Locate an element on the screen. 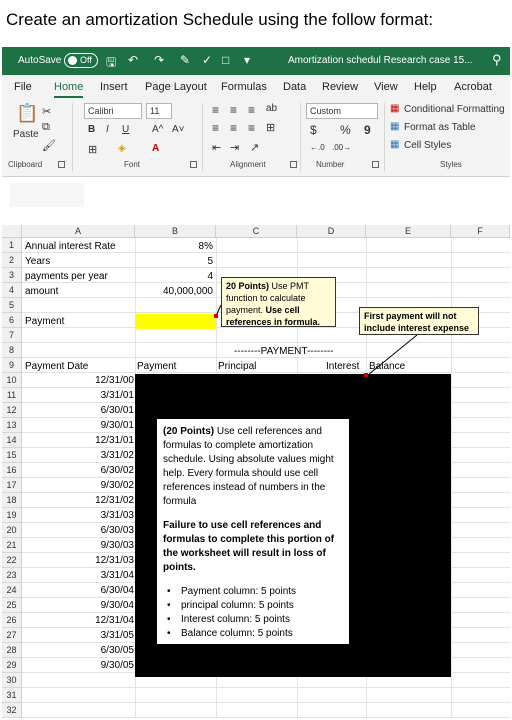  format-painter-icon: ✎ is located at coordinates (185, 60).